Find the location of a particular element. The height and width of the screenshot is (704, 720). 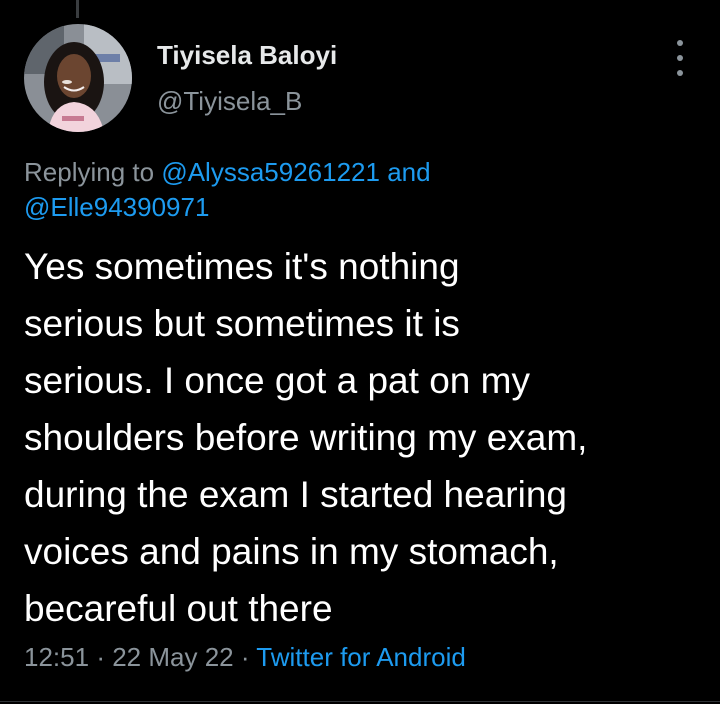

avatar-photo is located at coordinates (78, 78).